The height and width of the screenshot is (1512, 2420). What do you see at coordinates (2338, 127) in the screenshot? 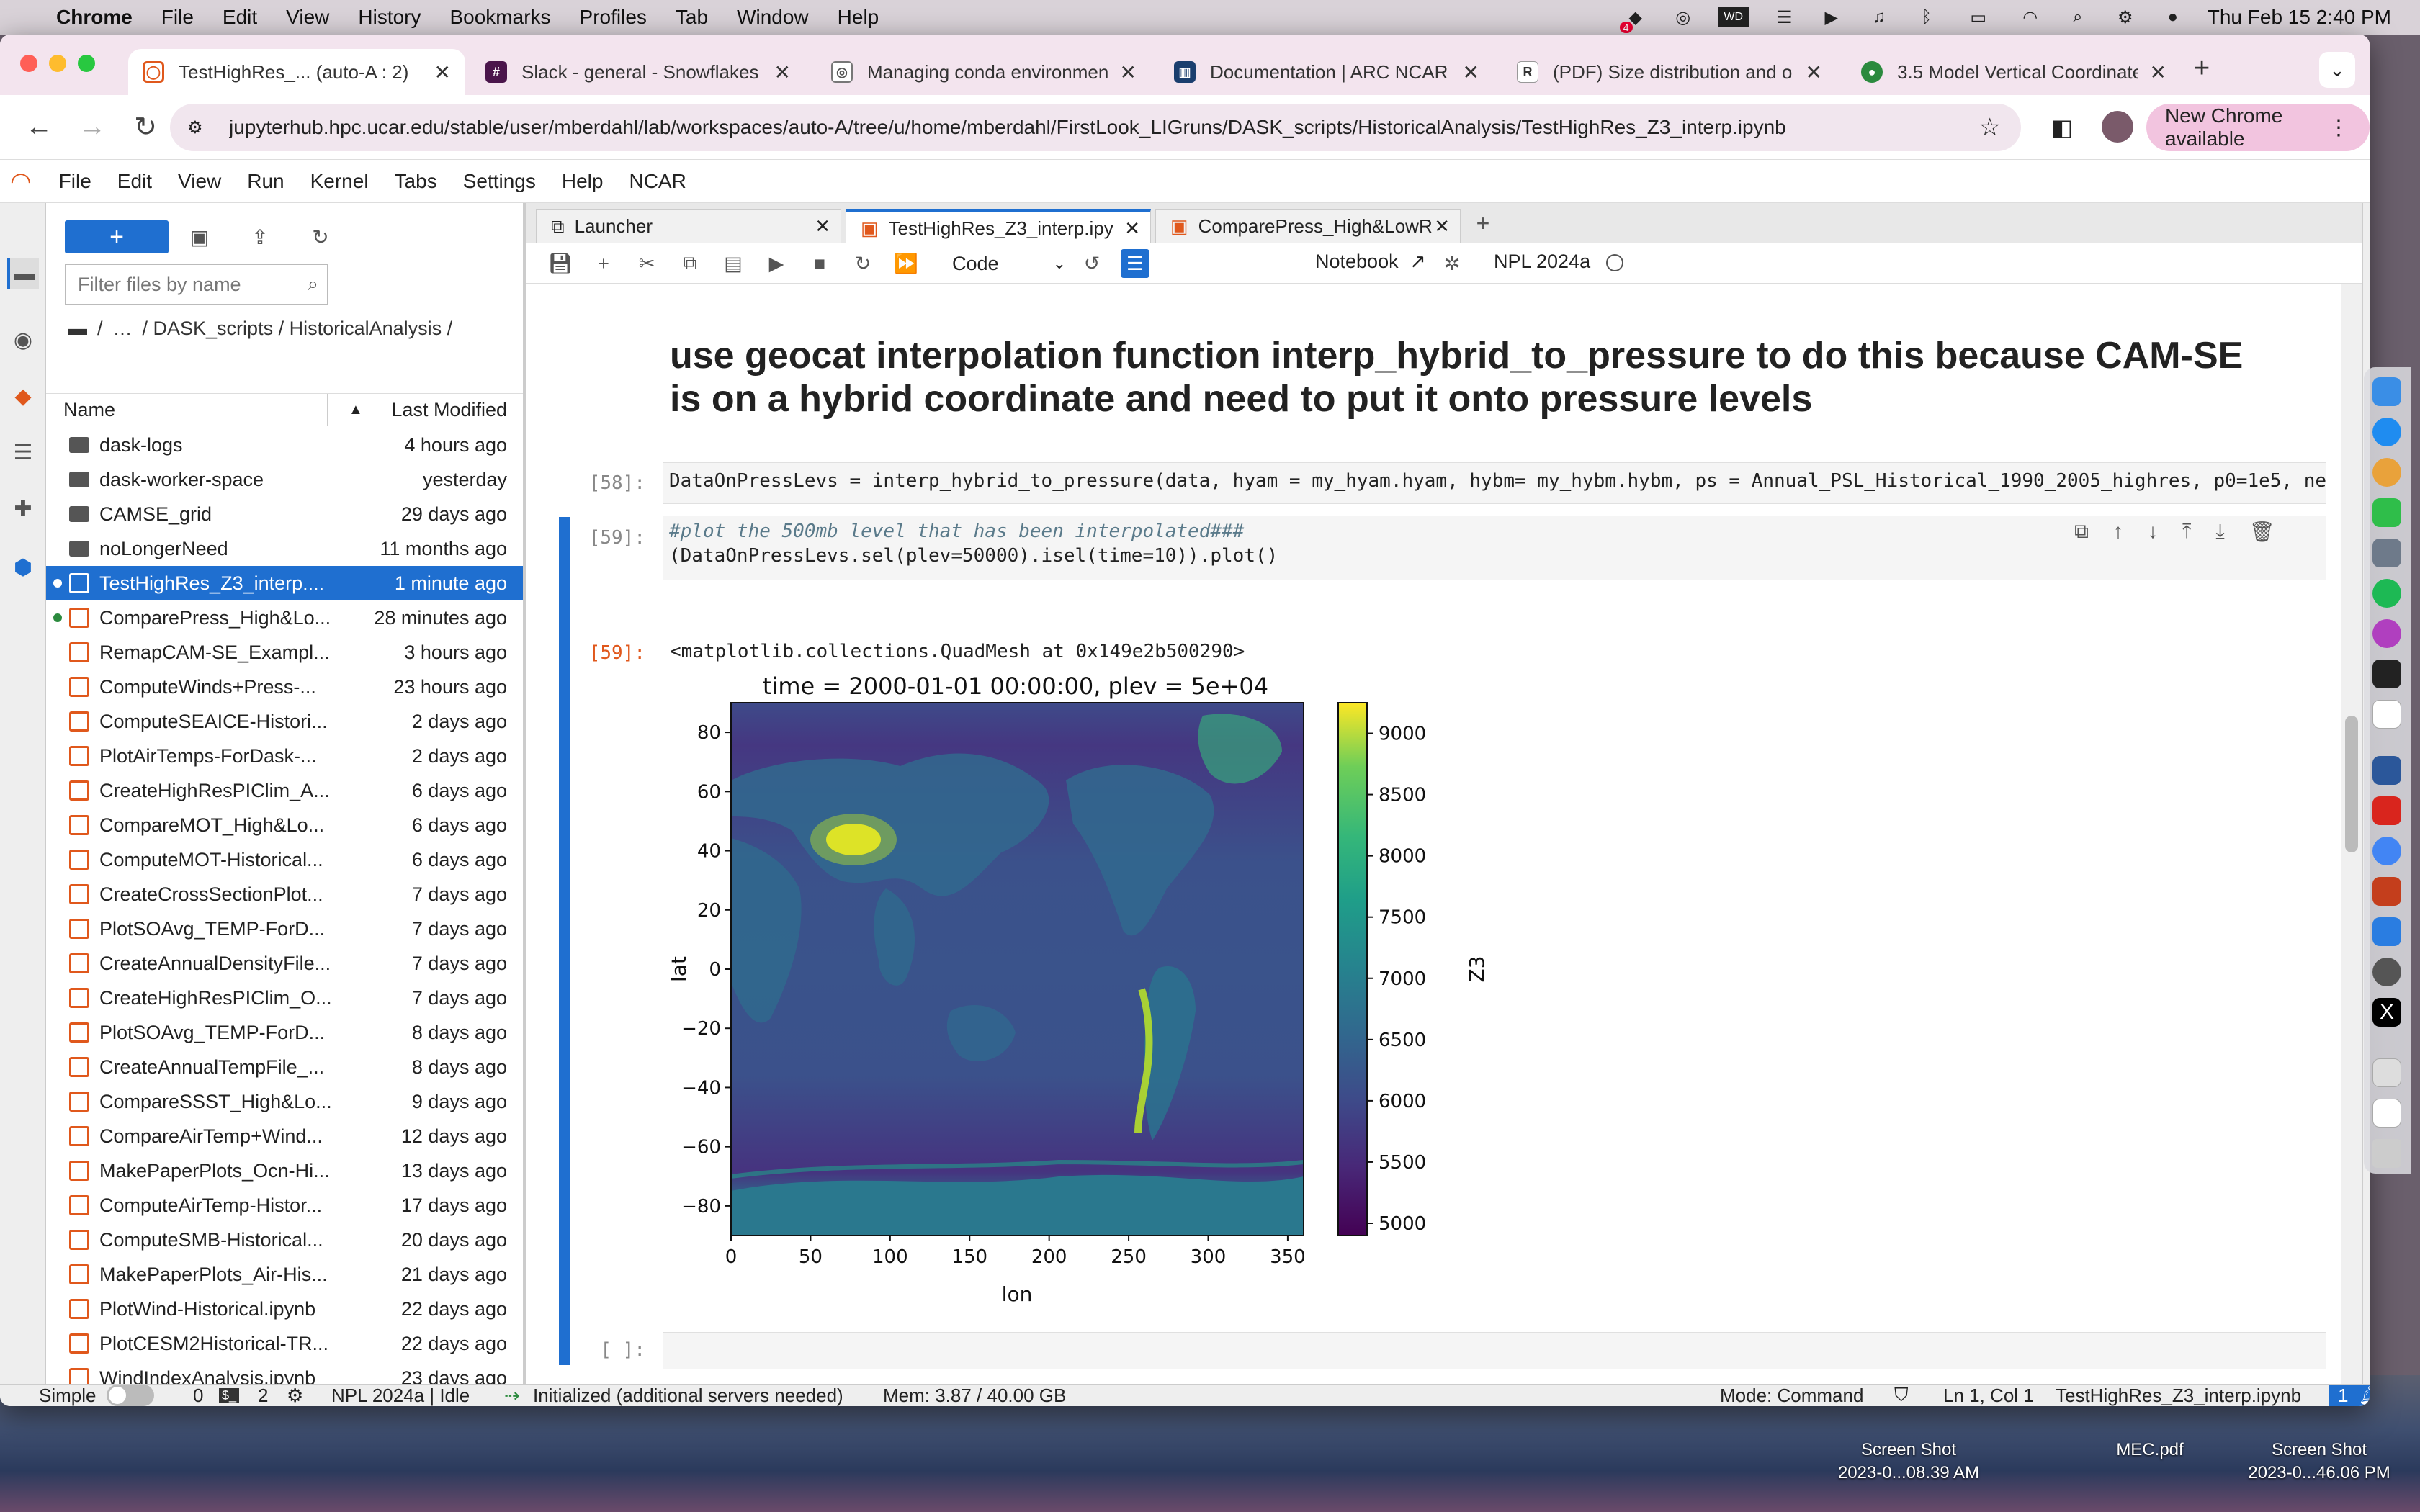
I see `more-menu-icon: ⋮` at bounding box center [2338, 127].